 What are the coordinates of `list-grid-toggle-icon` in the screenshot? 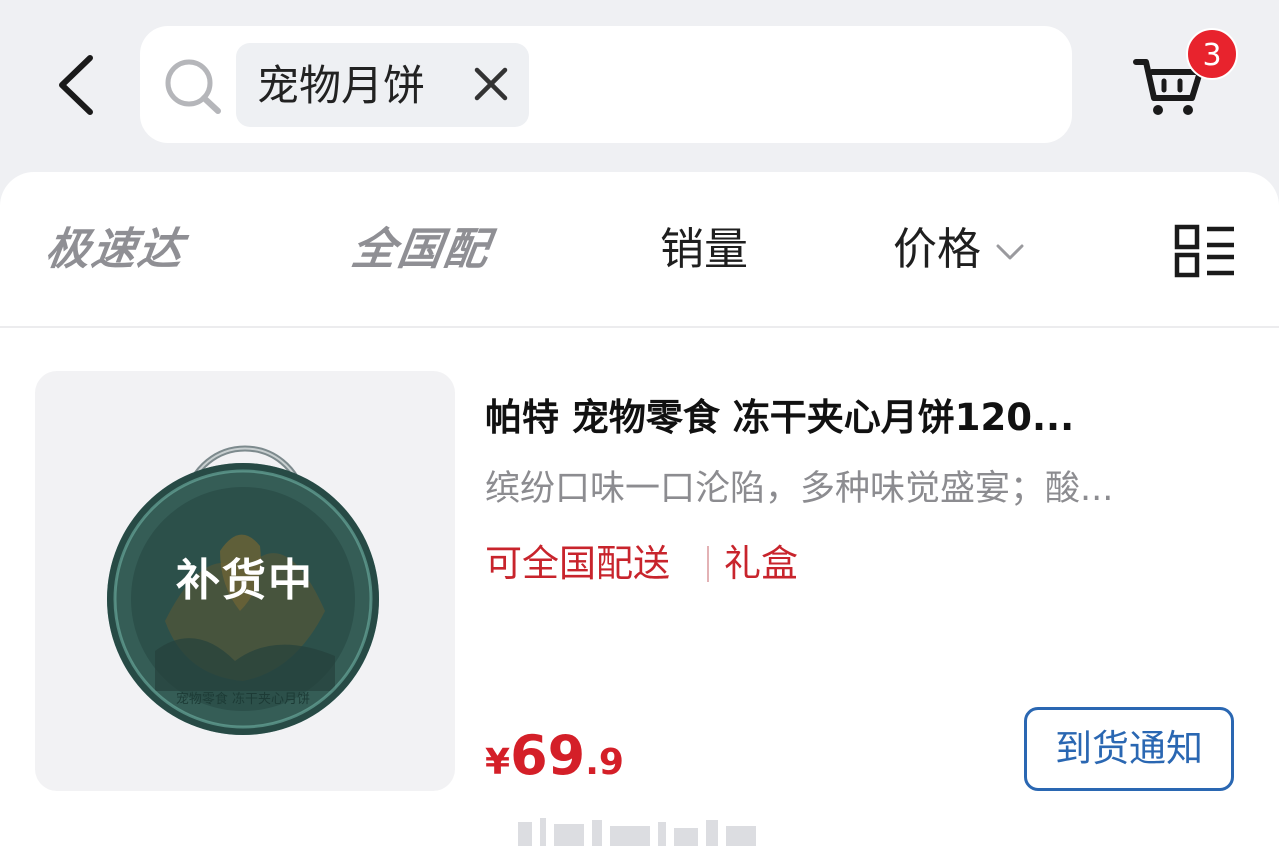 It's located at (1204, 251).